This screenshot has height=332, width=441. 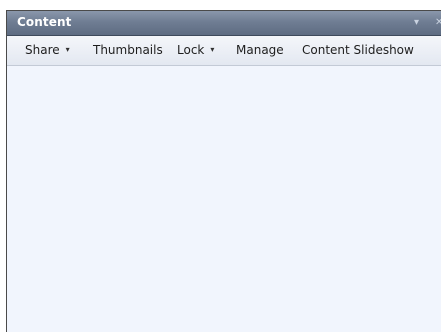 I want to click on lock-menu-button: Lock ▾, so click(x=195, y=50).